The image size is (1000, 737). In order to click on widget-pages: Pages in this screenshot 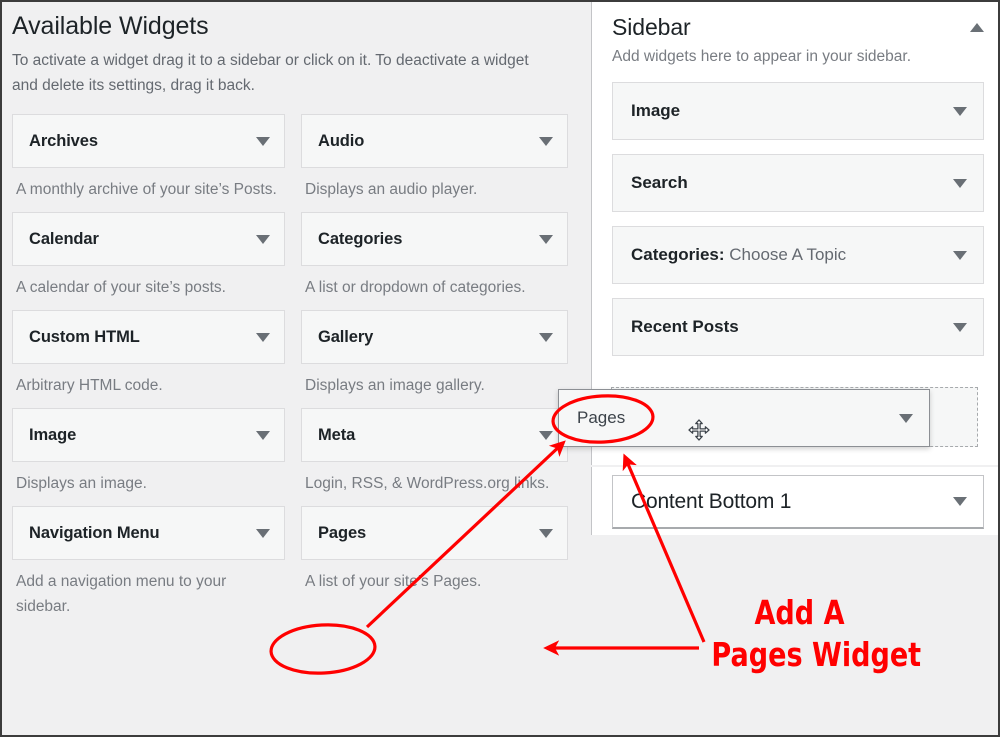, I will do `click(434, 533)`.